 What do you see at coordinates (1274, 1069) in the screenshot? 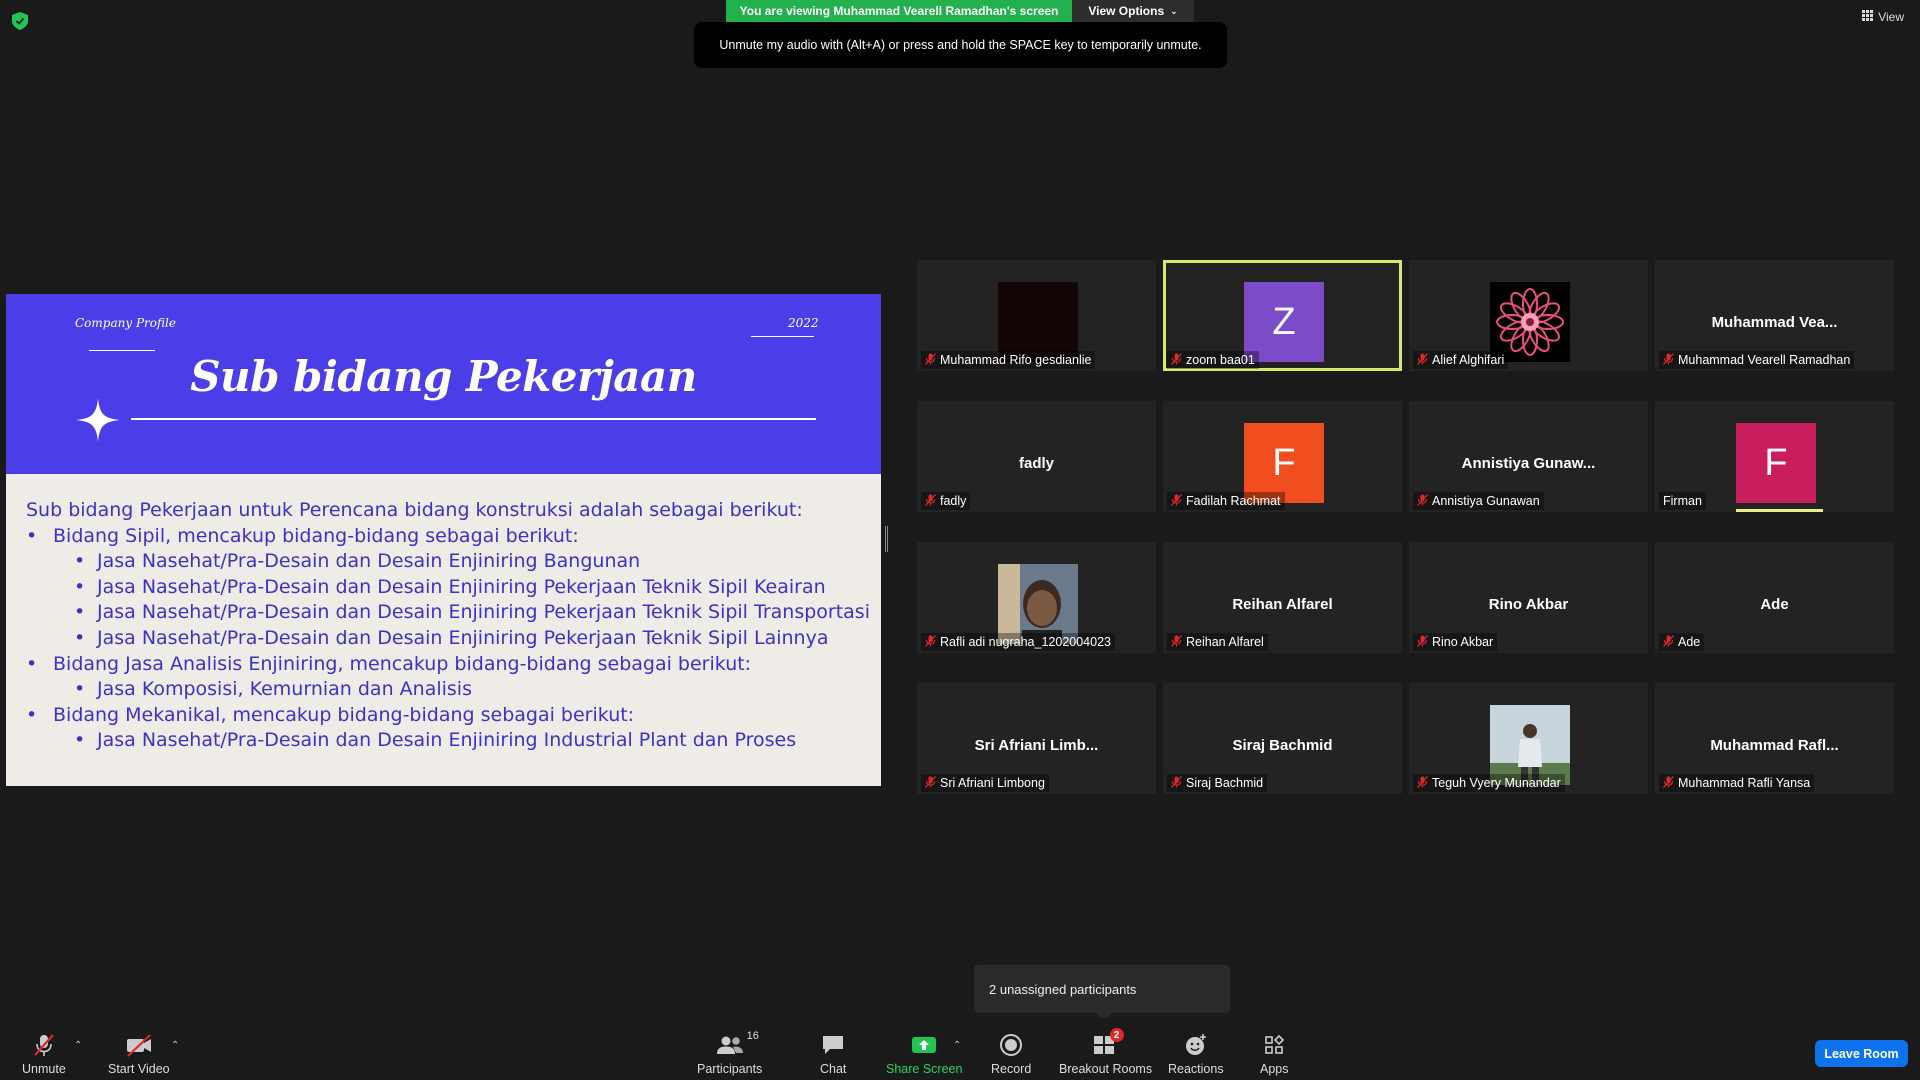
I see `apps-label: Apps` at bounding box center [1274, 1069].